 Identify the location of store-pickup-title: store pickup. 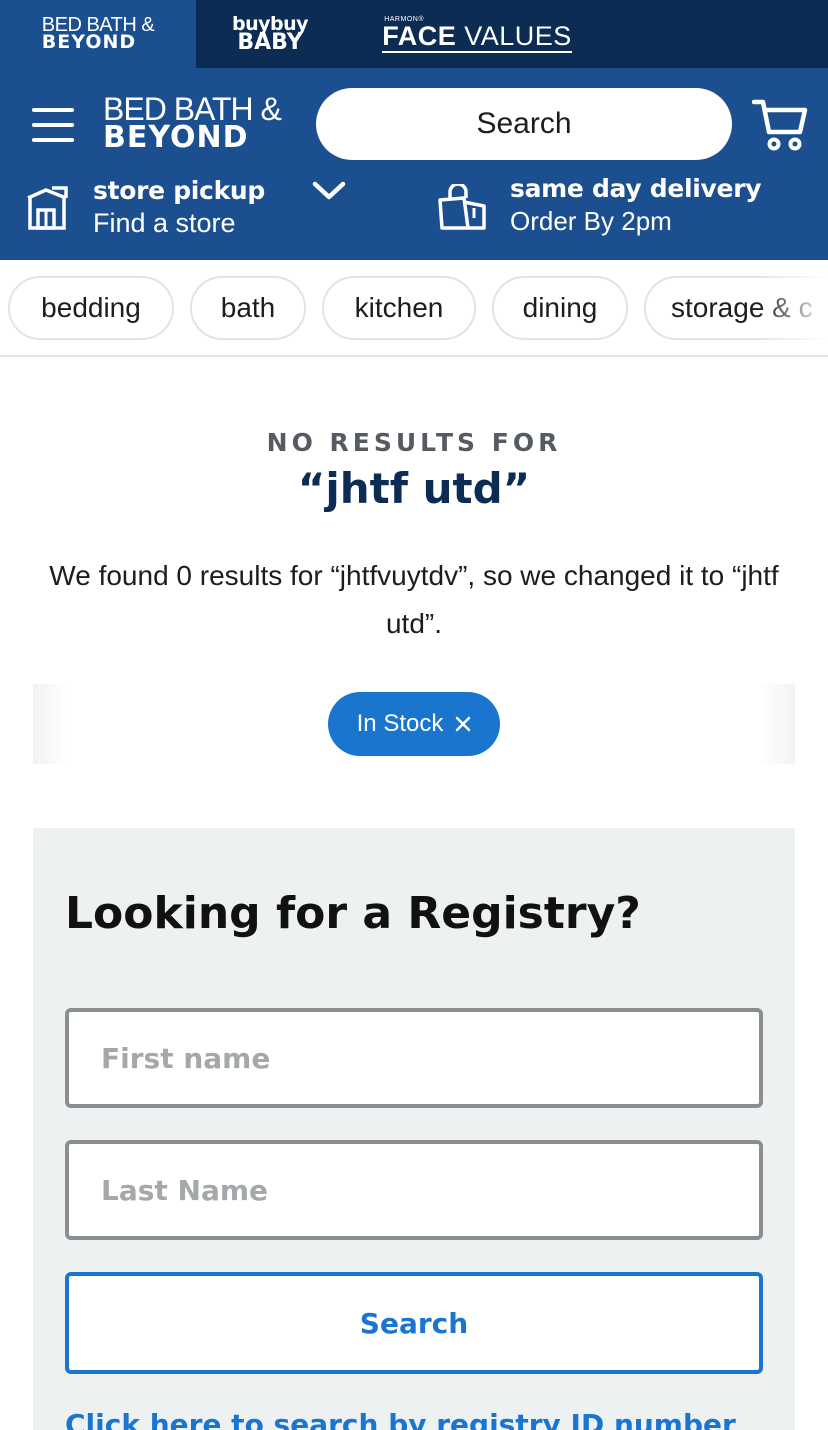
(179, 190).